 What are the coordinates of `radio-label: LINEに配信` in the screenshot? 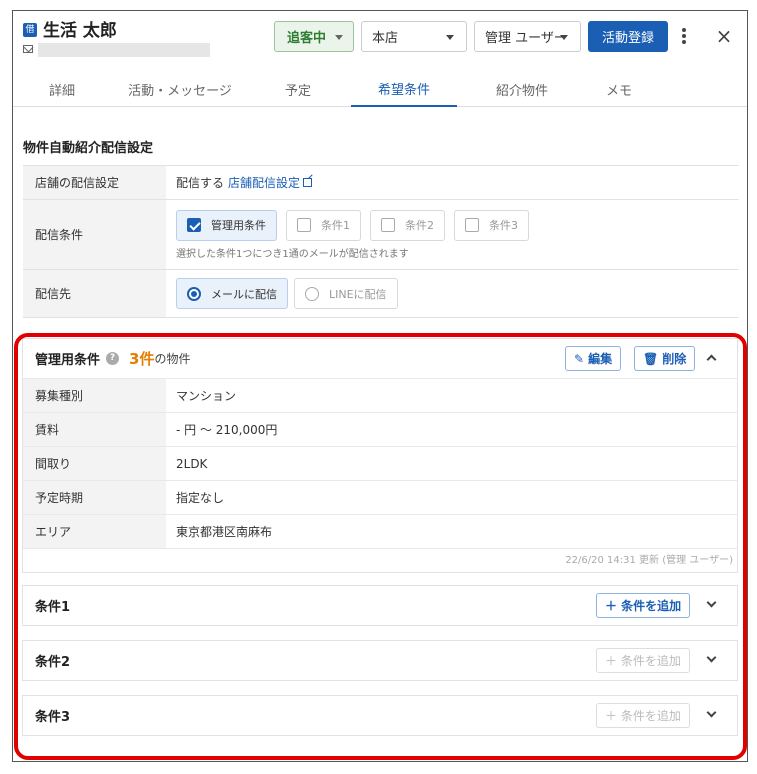 It's located at (358, 294).